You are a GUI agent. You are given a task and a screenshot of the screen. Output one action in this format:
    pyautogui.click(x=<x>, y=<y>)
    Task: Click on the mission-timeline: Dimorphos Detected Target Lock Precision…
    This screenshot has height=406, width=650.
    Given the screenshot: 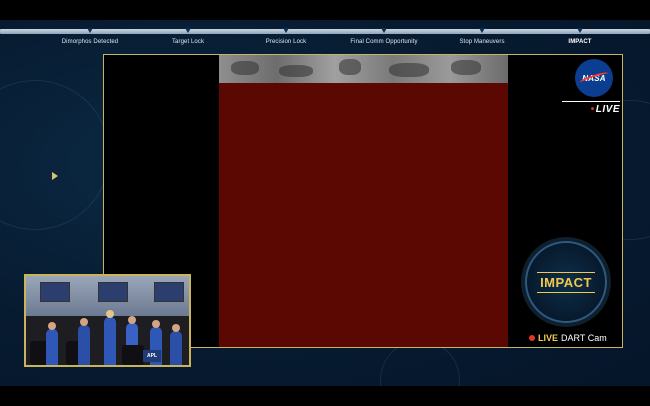 What is the action you would take?
    pyautogui.click(x=325, y=38)
    